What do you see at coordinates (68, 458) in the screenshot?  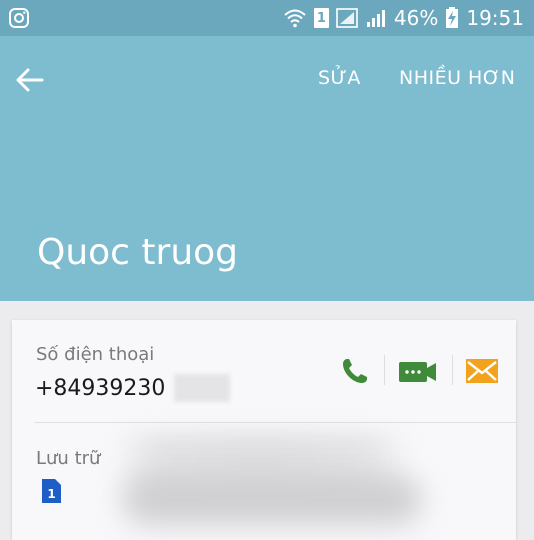 I see `storage-label: Lưu trữ` at bounding box center [68, 458].